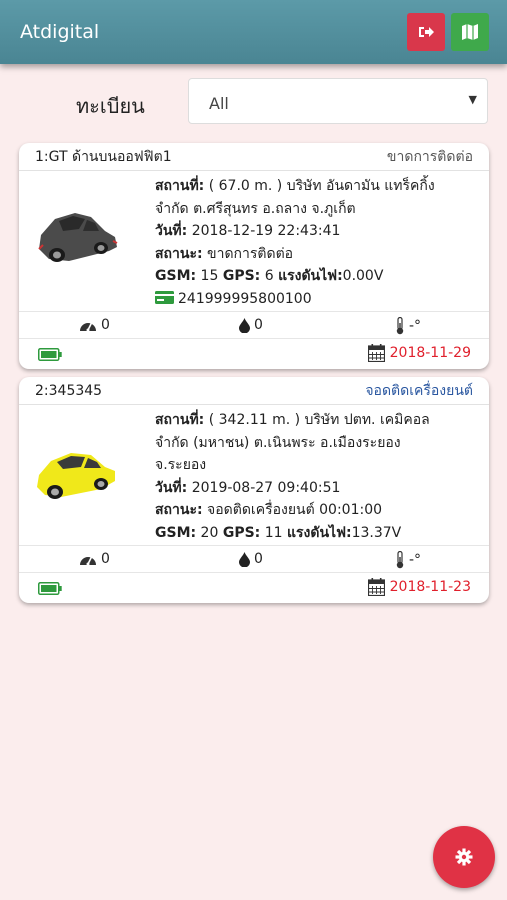 Image resolution: width=507 pixels, height=900 pixels. Describe the element at coordinates (78, 237) in the screenshot. I see `car-gray-icon` at that location.